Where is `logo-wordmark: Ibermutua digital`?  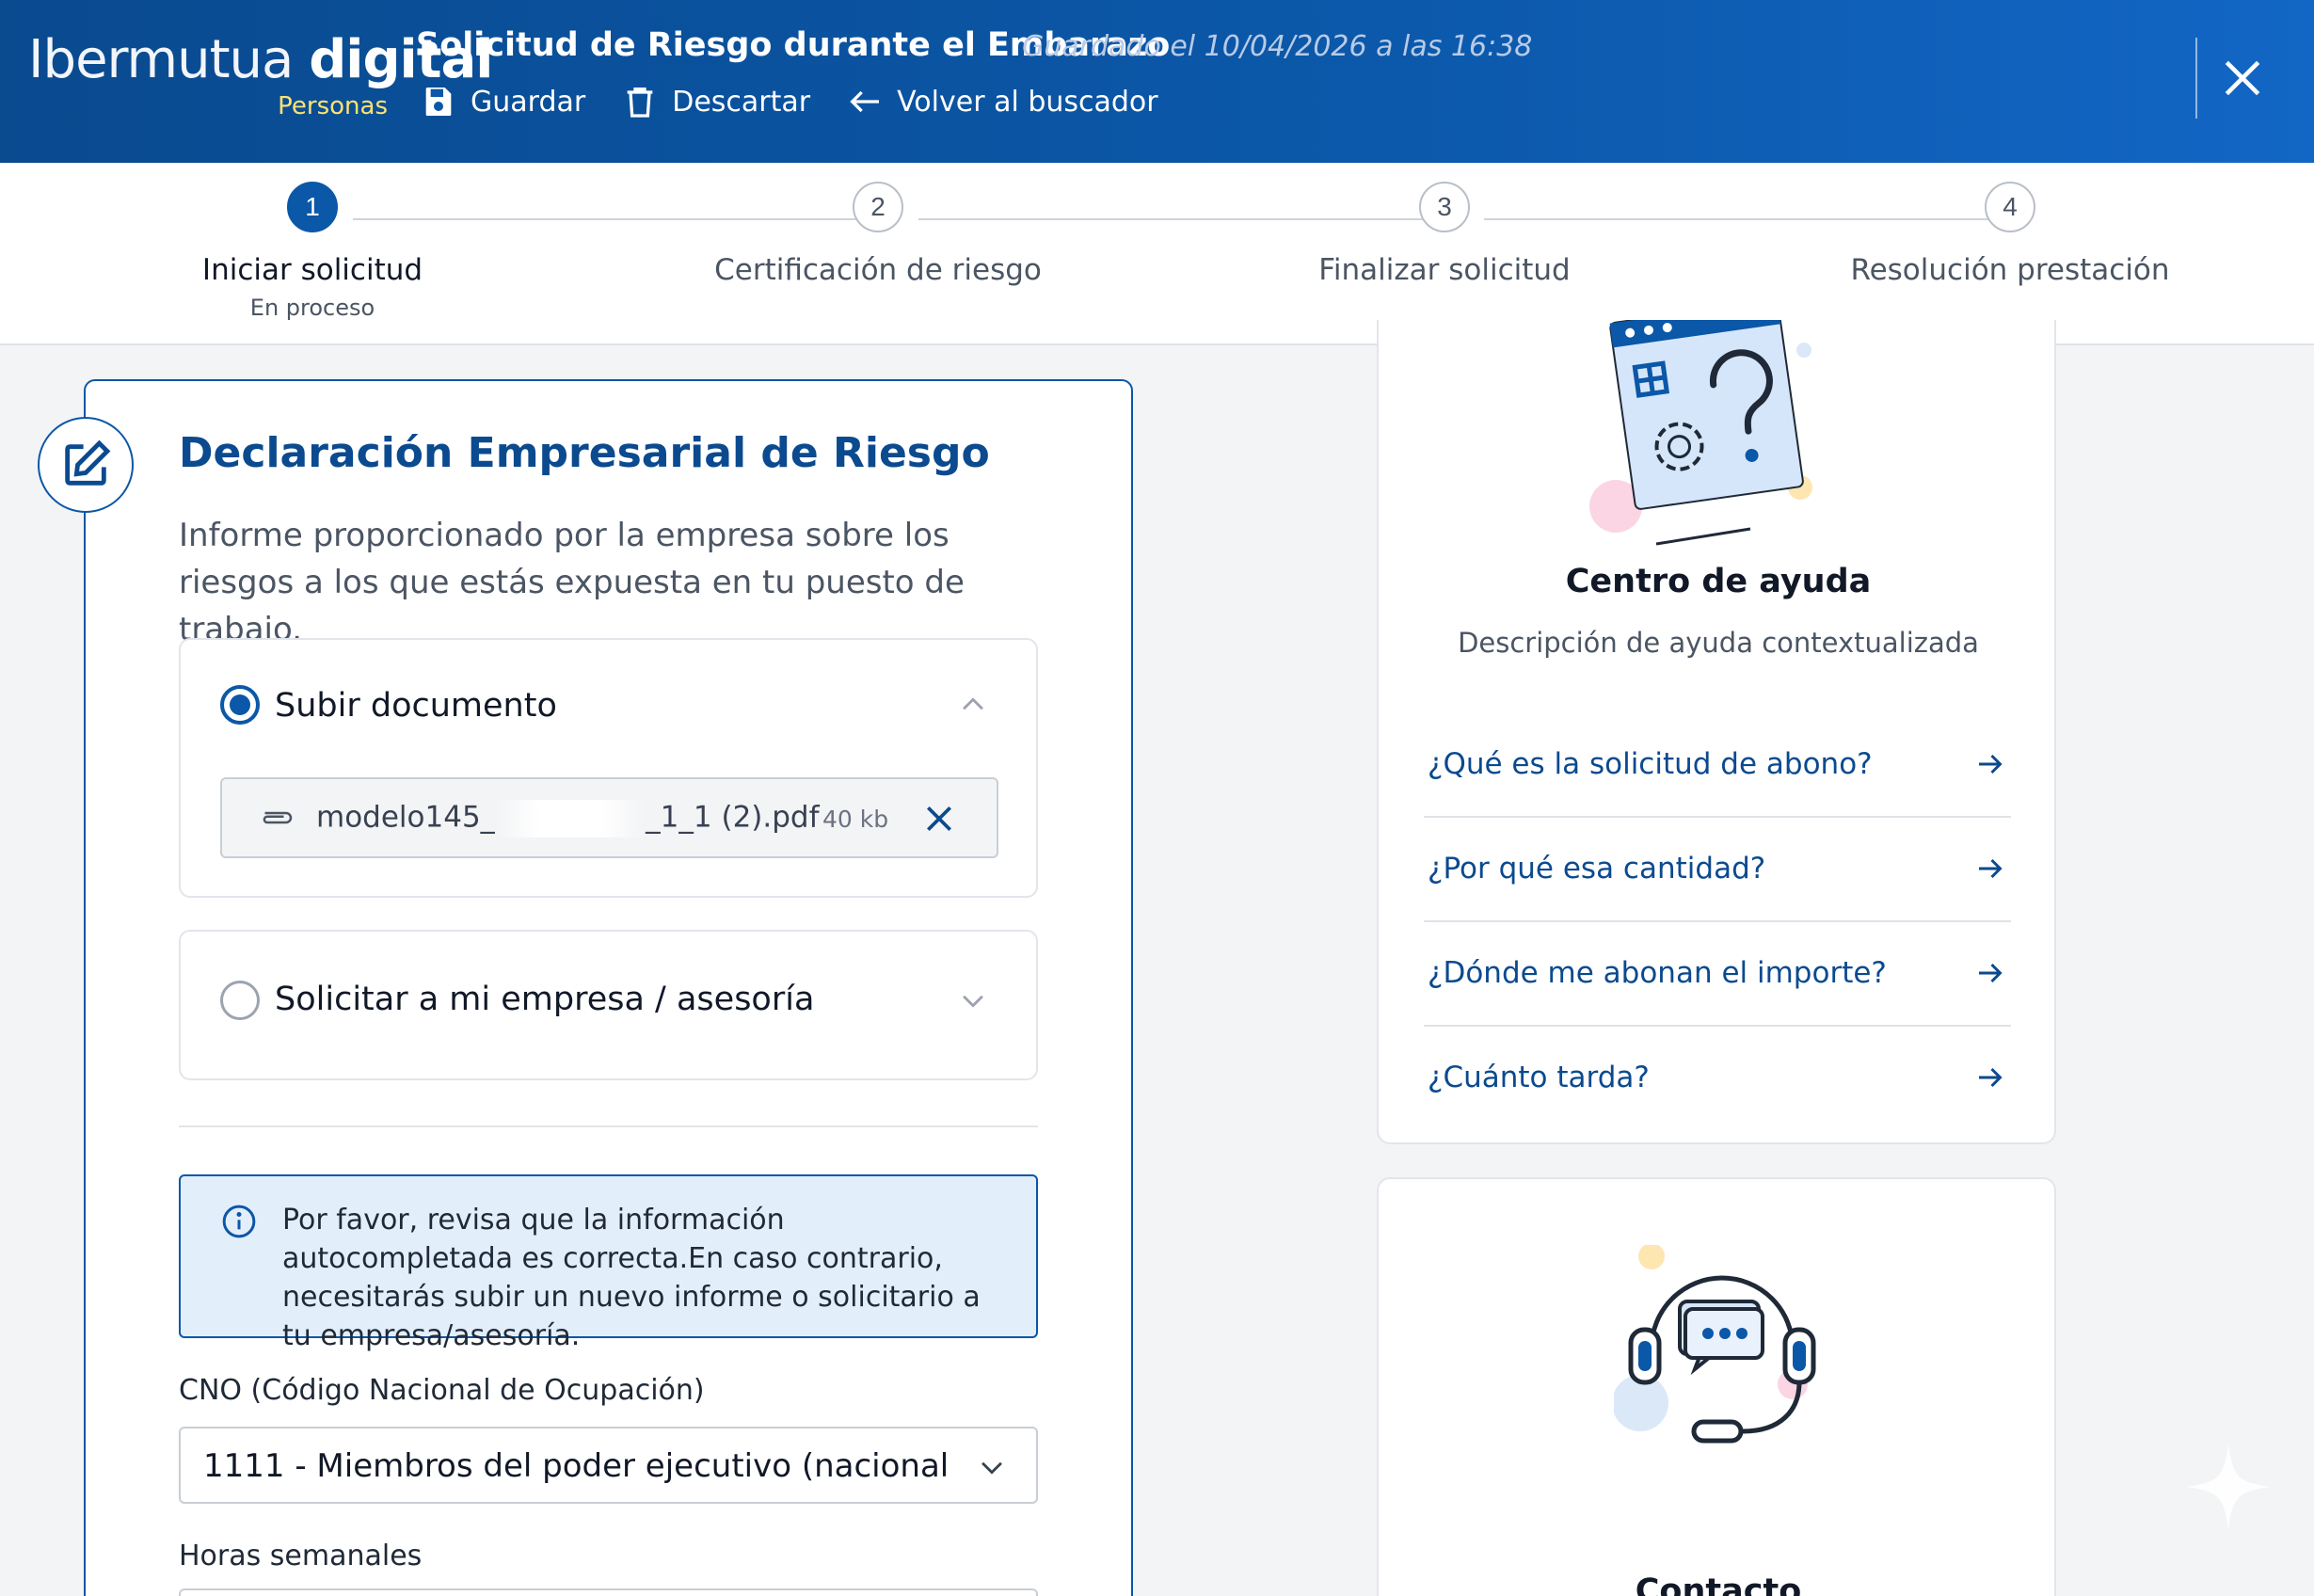 logo-wordmark: Ibermutua digital is located at coordinates (261, 60).